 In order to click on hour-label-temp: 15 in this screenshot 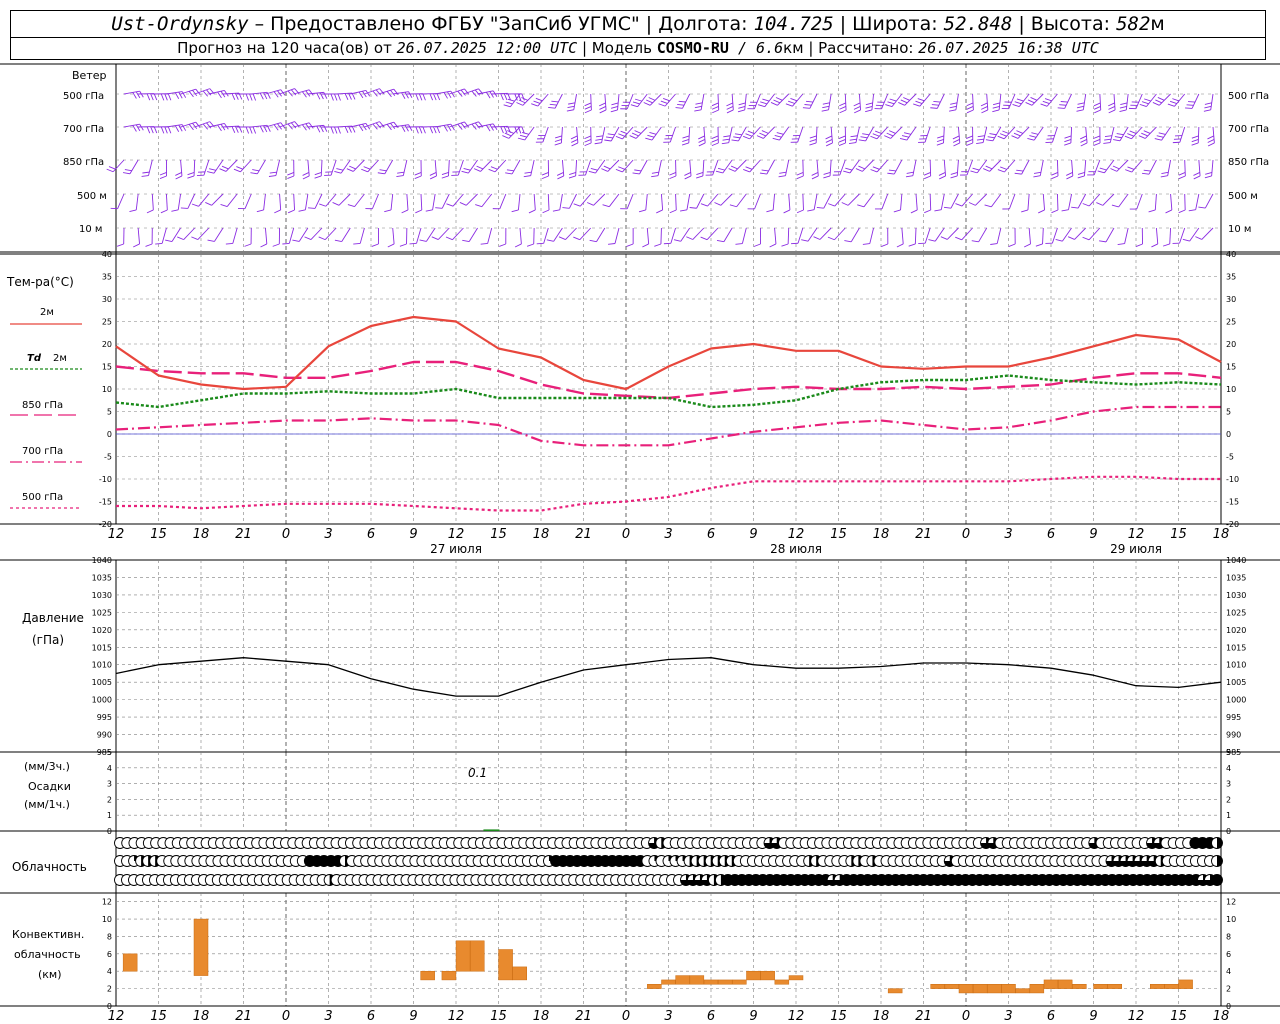, I will do `click(498, 534)`.